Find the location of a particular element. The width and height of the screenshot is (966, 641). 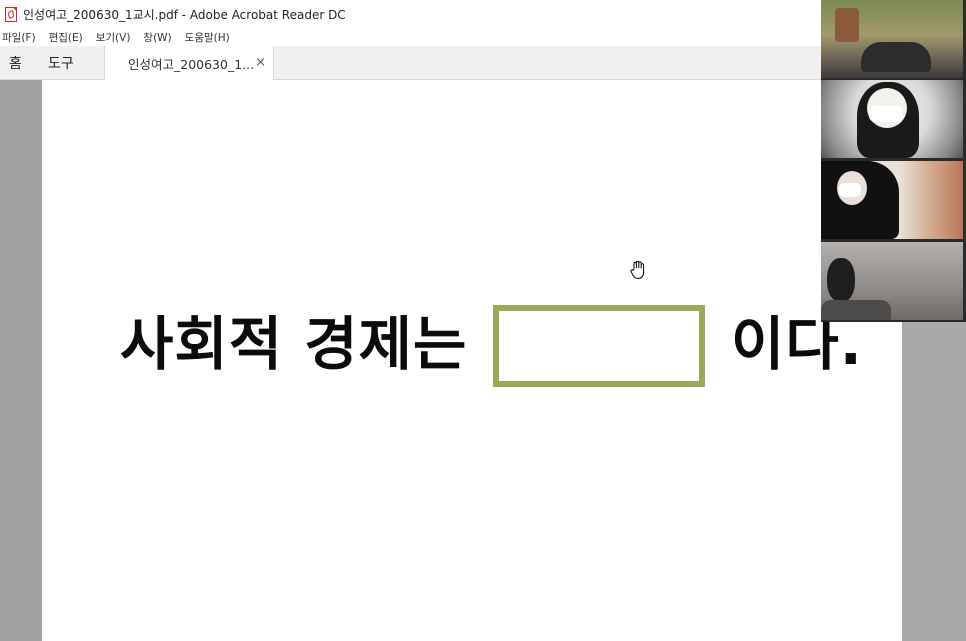

video-call-panel is located at coordinates (893, 161).